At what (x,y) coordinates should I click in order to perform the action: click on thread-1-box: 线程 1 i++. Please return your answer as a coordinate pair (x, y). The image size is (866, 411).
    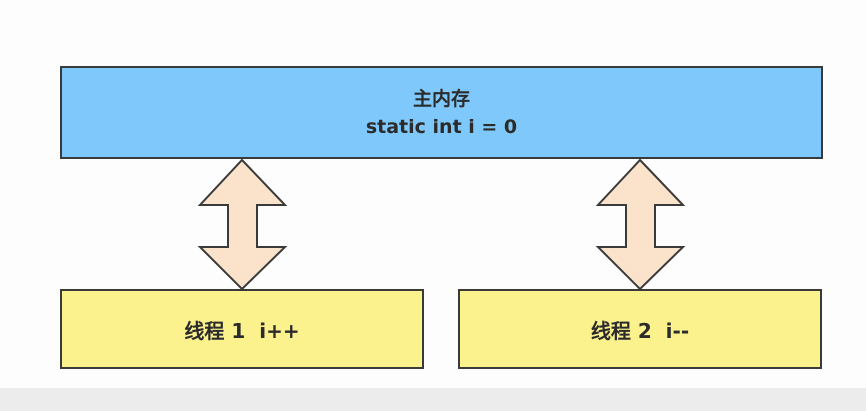
    Looking at the image, I should click on (242, 329).